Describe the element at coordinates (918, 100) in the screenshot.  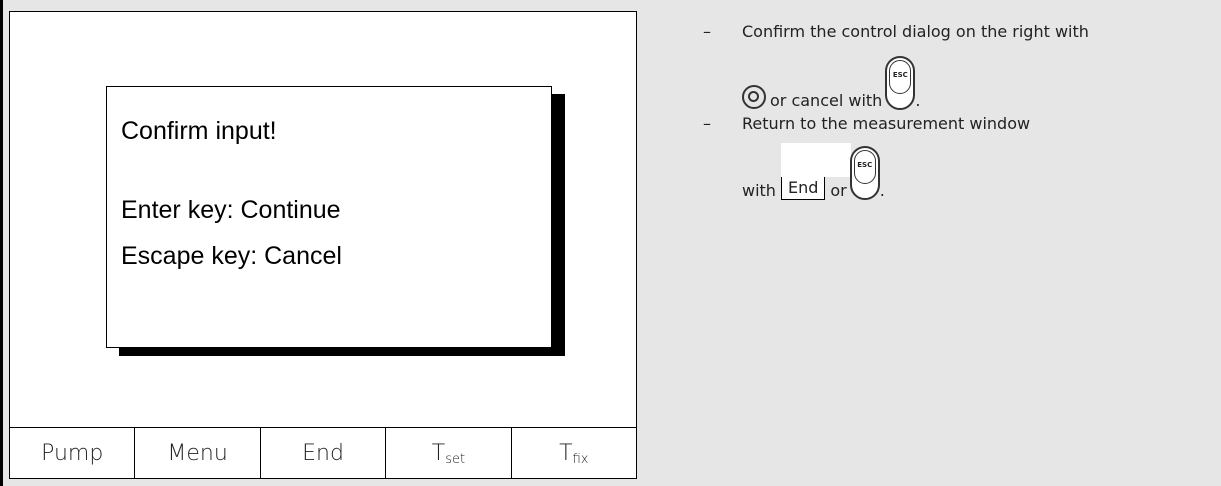
I see `step1-period: .` at that location.